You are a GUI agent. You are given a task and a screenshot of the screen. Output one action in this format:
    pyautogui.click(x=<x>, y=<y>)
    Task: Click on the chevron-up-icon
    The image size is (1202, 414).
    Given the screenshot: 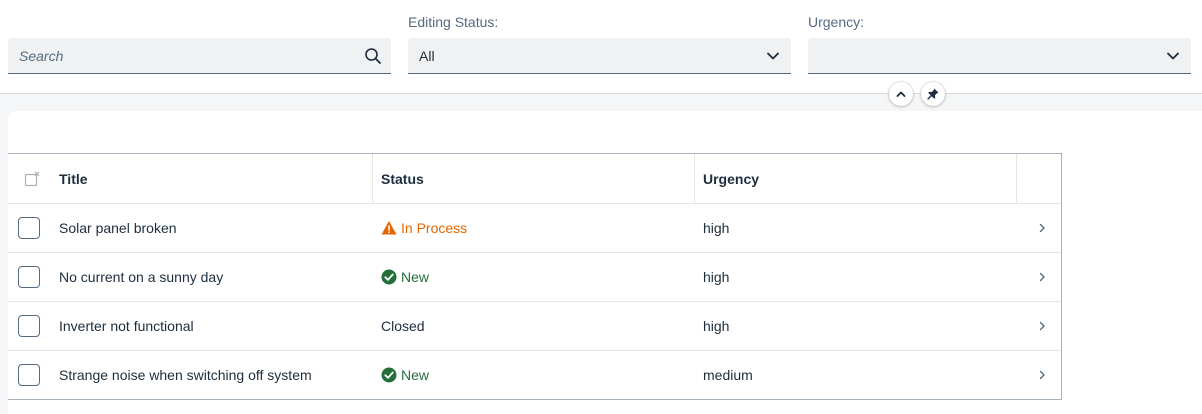 What is the action you would take?
    pyautogui.click(x=901, y=94)
    